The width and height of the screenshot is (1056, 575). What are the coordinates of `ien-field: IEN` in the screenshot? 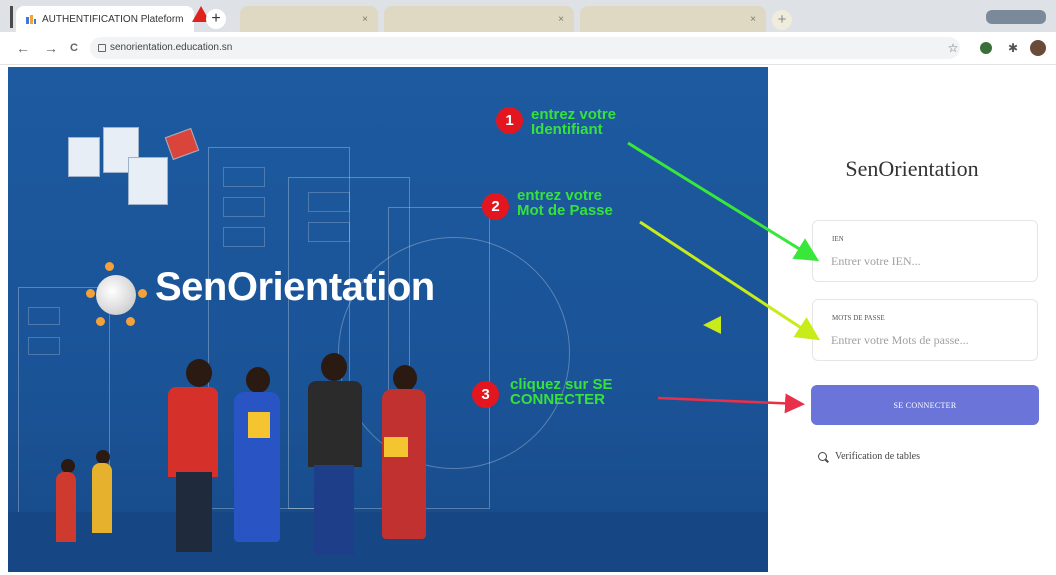 It's located at (925, 251).